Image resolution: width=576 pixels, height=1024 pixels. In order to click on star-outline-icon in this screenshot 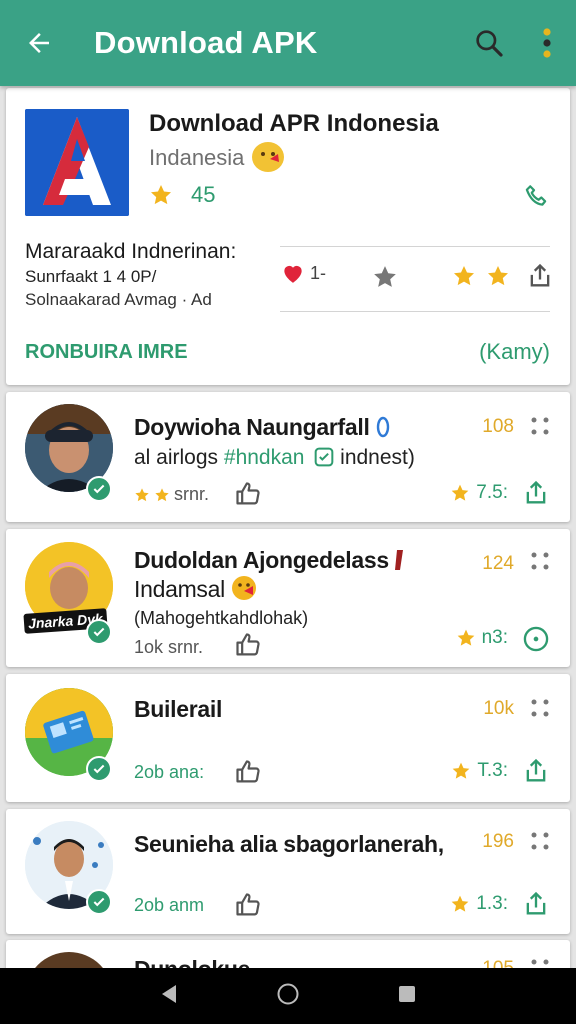, I will do `click(385, 276)`.